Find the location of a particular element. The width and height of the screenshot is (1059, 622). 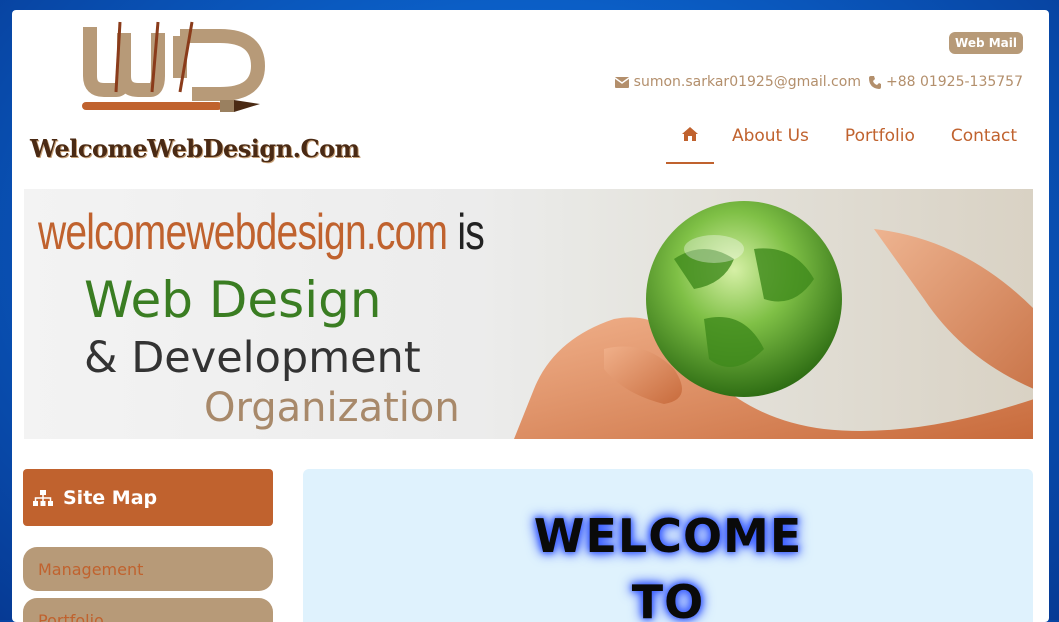

sidebar-item-management: Management is located at coordinates (148, 569).